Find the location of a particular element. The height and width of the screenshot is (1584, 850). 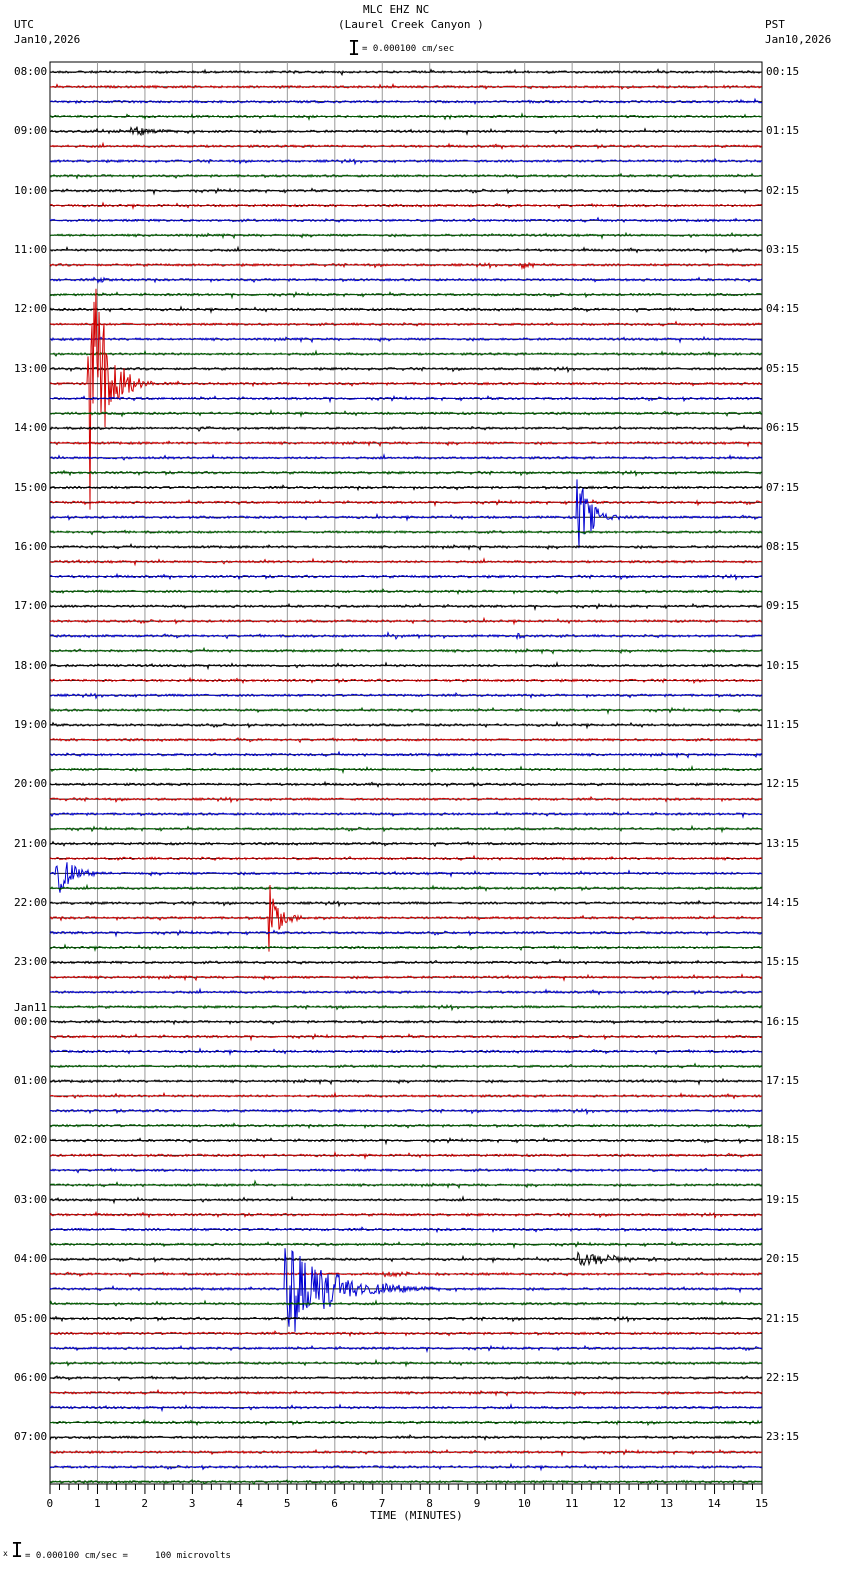

footer-scale-label: = 0.000100 cm/sec = 100 microvolts is located at coordinates (128, 1556).